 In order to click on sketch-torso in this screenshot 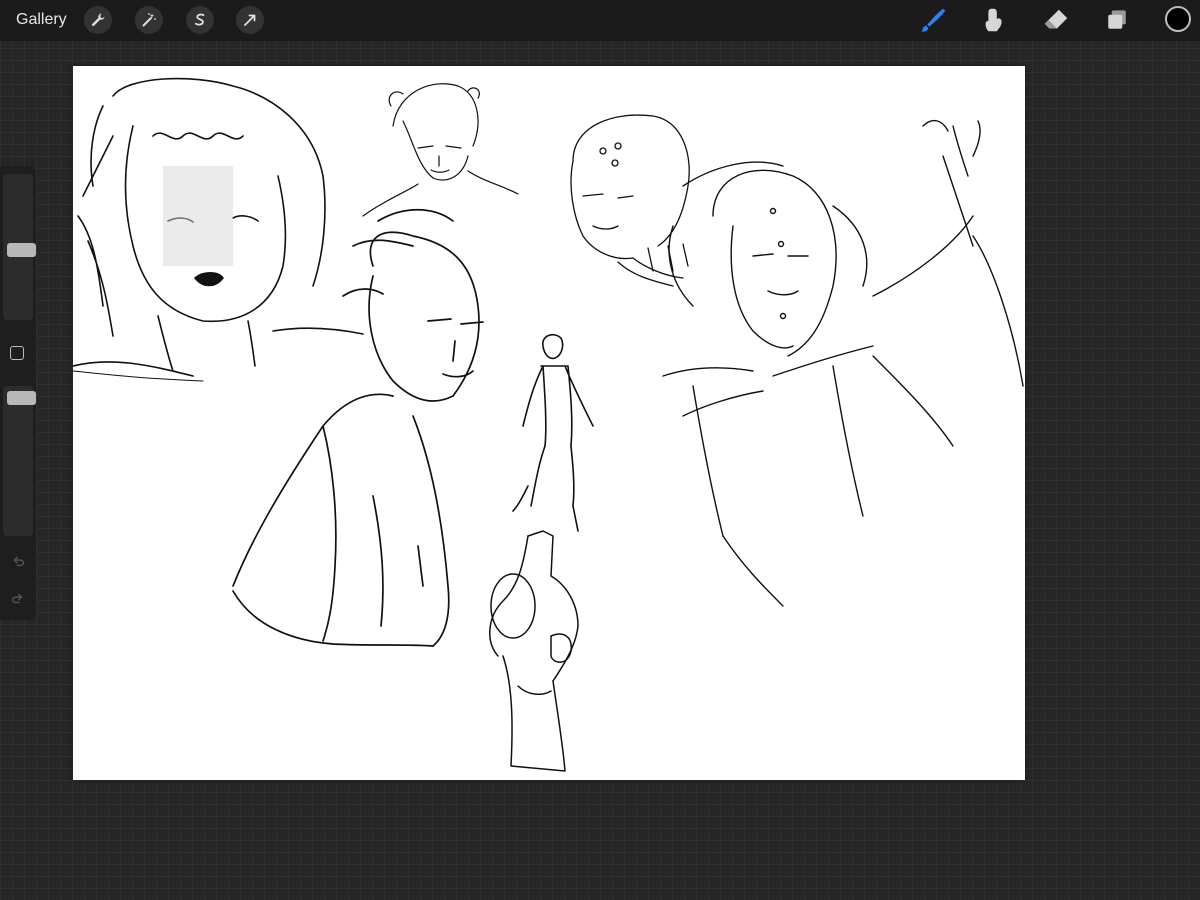, I will do `click(534, 651)`.